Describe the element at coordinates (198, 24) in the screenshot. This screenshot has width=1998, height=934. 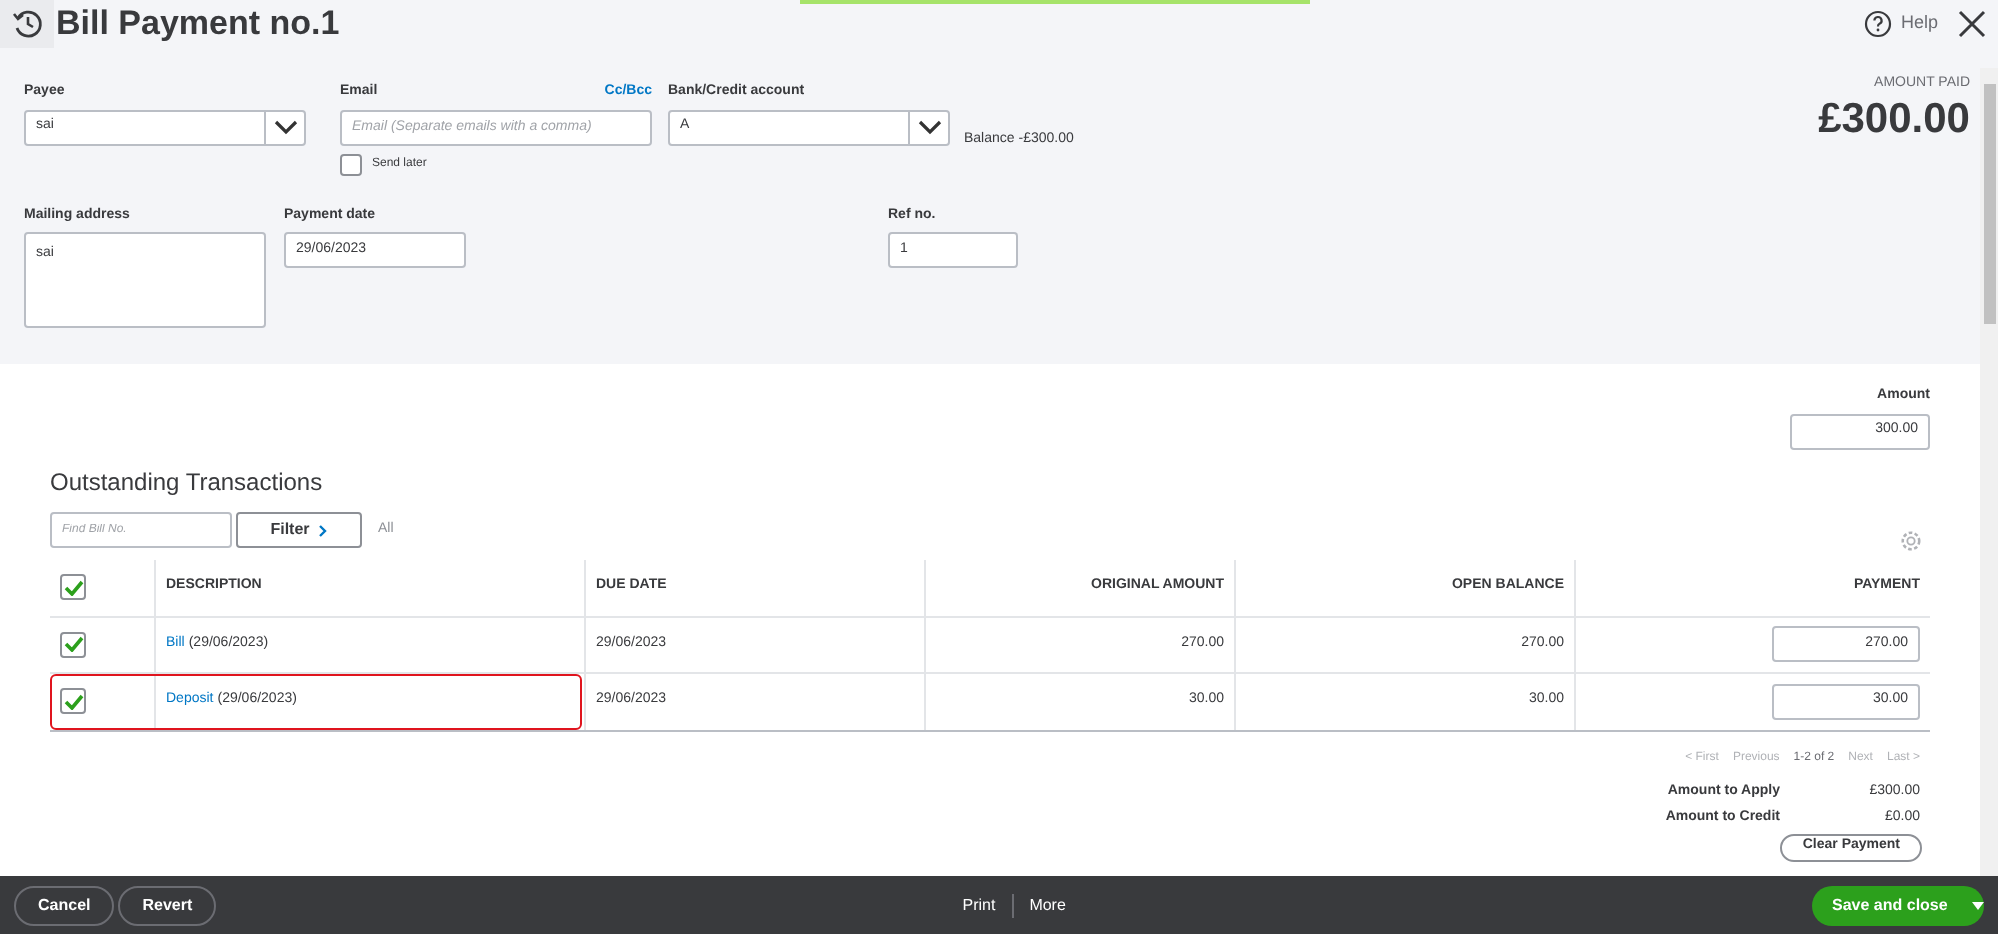
I see `page-title: Bill Payment no.1` at that location.